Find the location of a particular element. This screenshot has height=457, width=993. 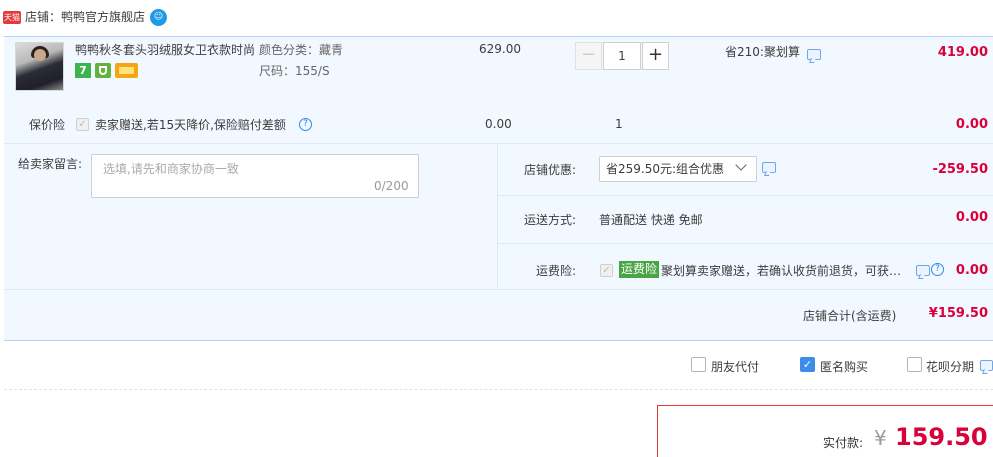

sku-size: 尺码：155/S is located at coordinates (294, 71).